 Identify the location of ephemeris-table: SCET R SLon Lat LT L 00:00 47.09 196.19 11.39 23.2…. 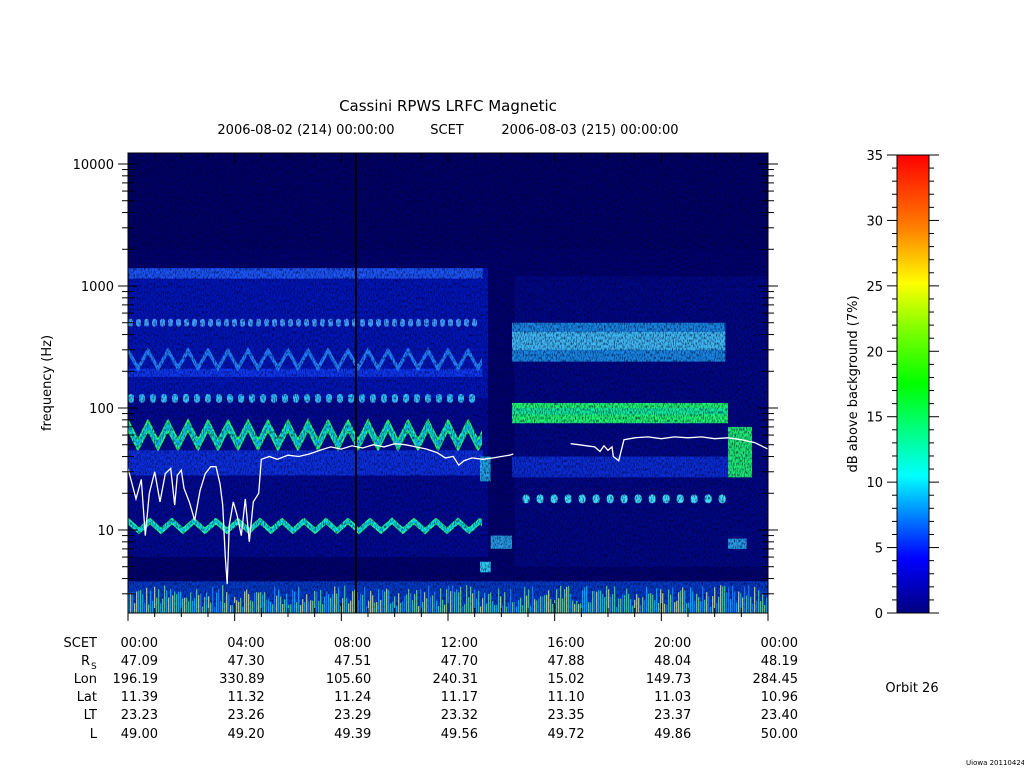
(431, 689).